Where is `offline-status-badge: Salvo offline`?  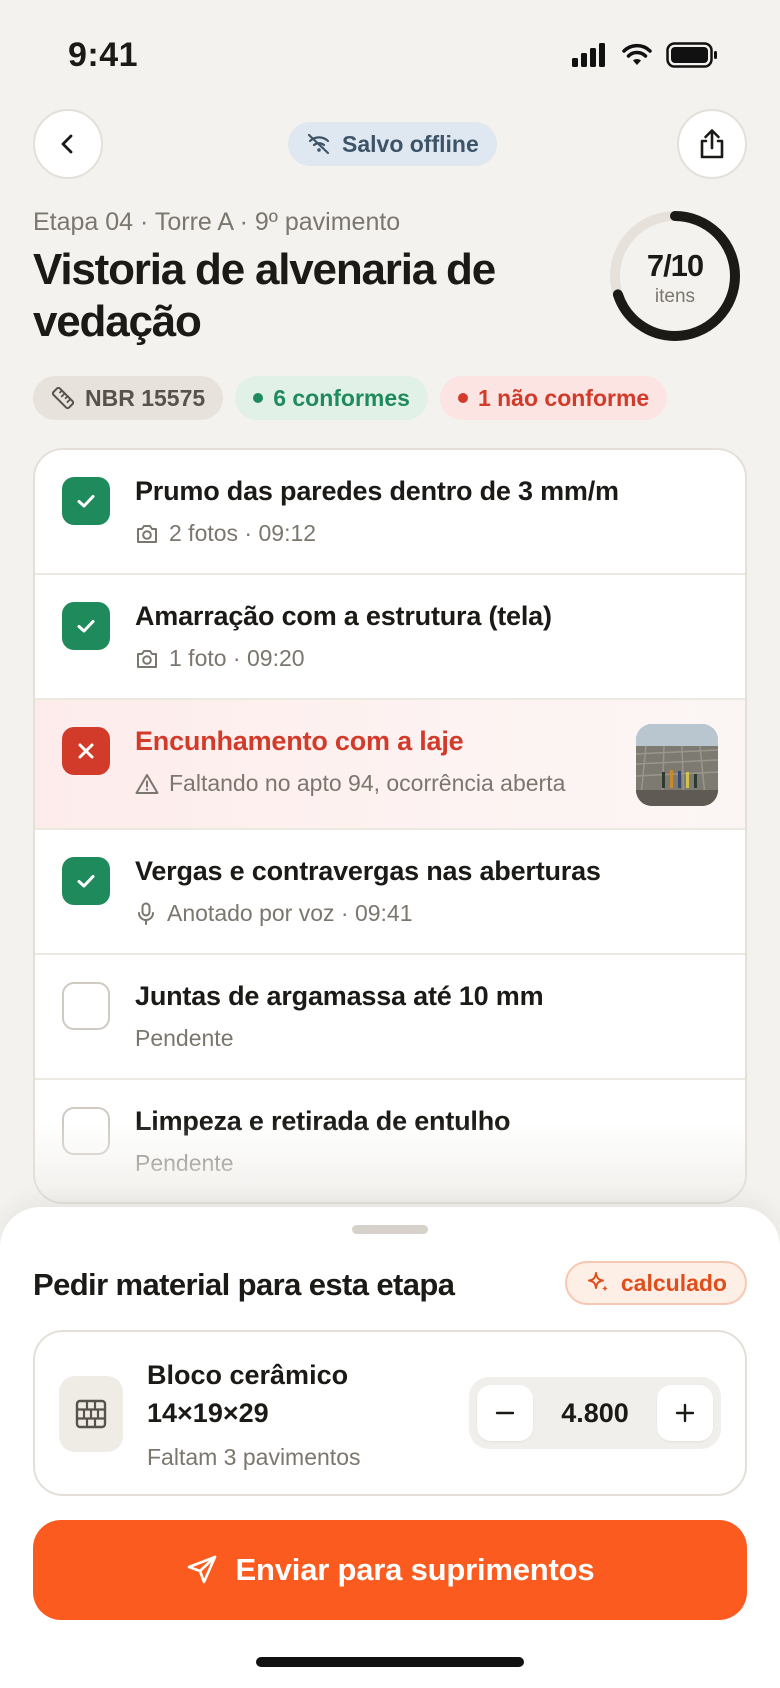
offline-status-badge: Salvo offline is located at coordinates (392, 144).